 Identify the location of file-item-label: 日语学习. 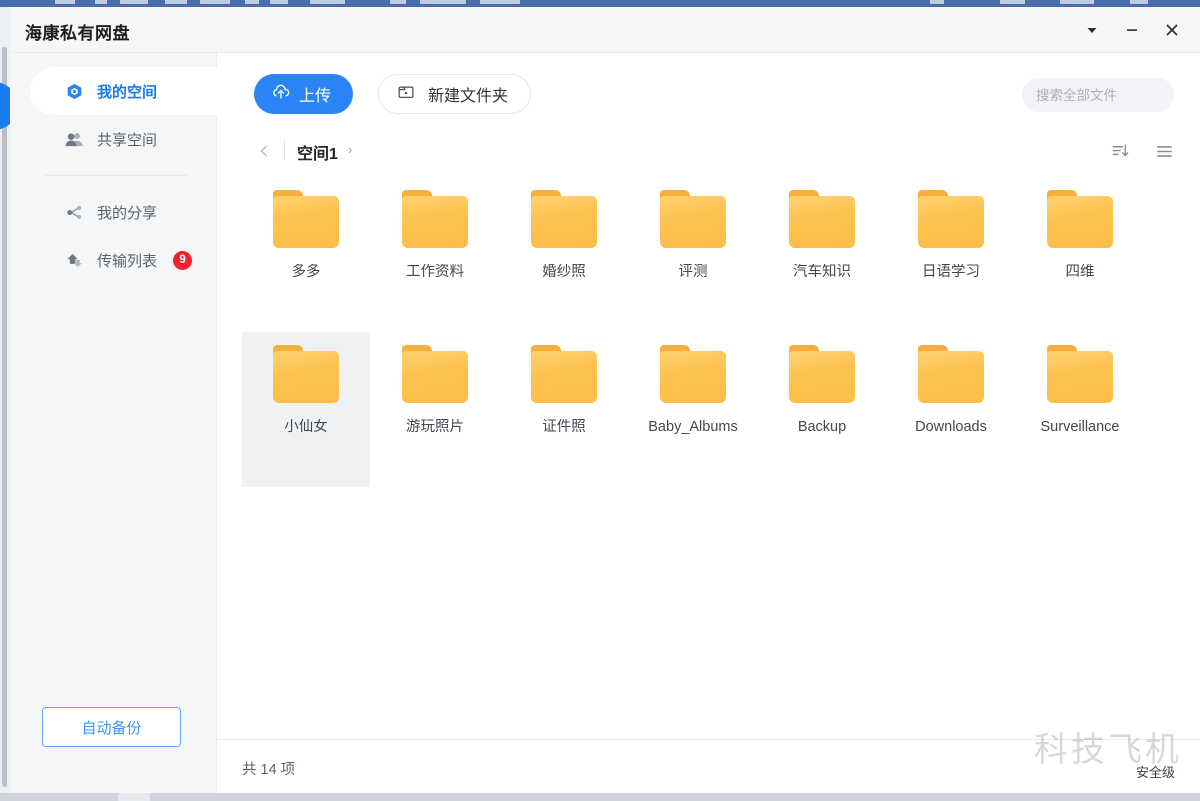
(951, 272).